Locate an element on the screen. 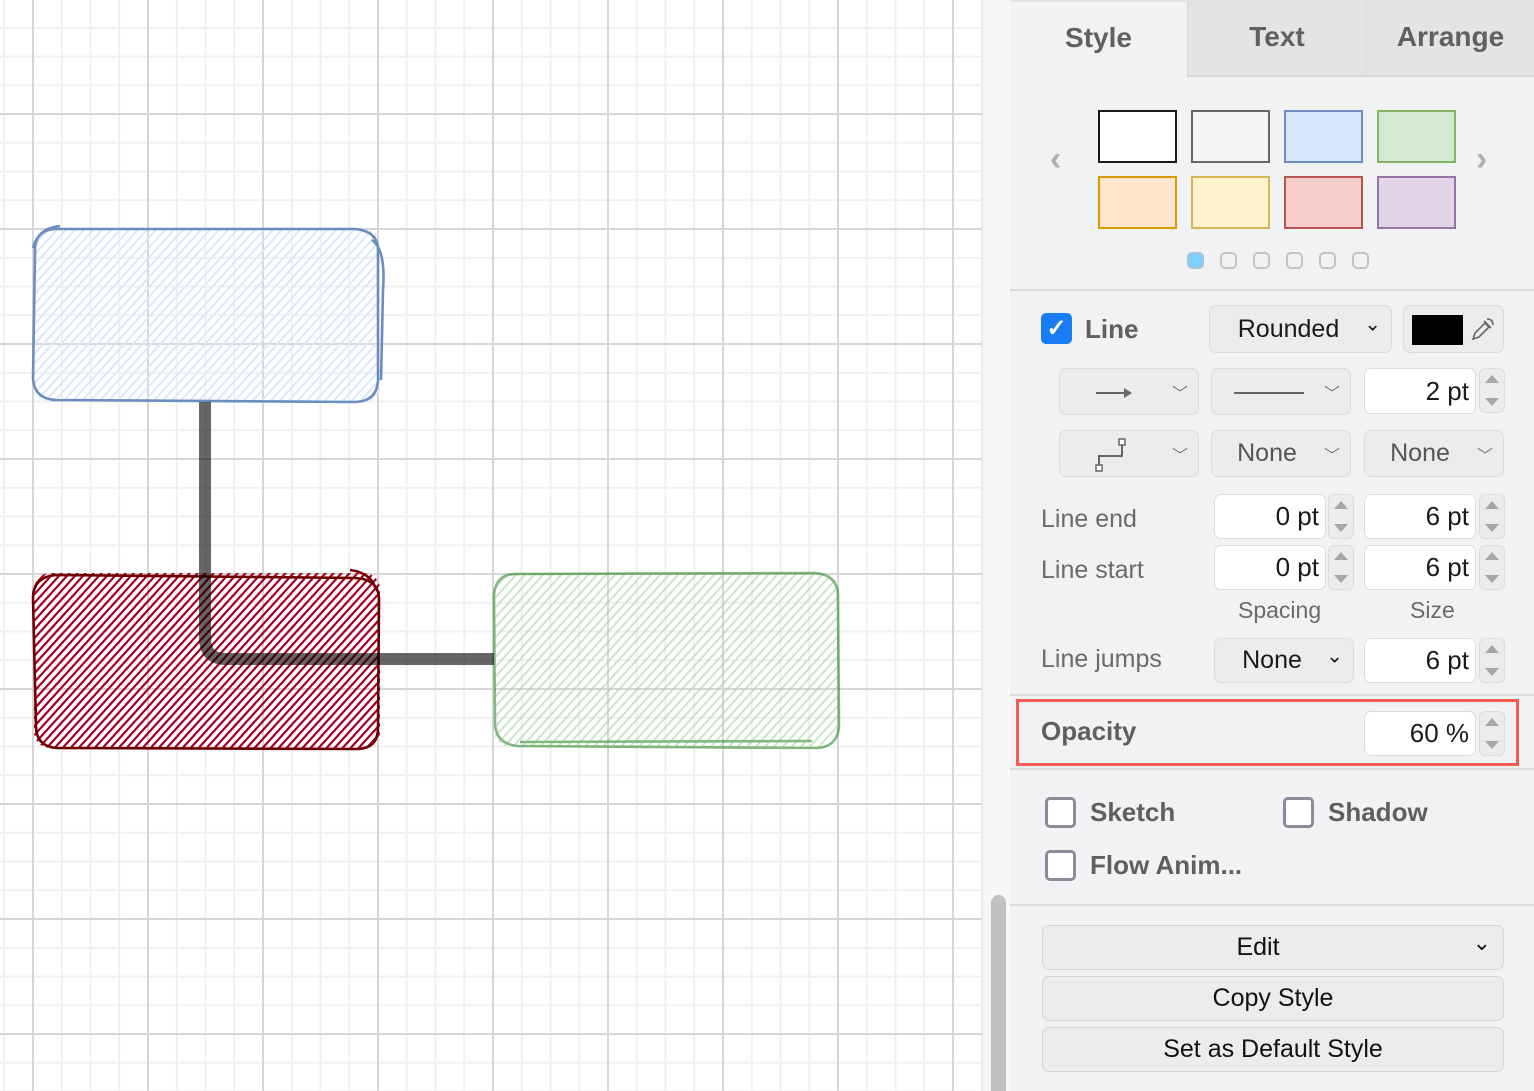 The height and width of the screenshot is (1091, 1534). vertical-scrollbar-thumb is located at coordinates (998, 993).